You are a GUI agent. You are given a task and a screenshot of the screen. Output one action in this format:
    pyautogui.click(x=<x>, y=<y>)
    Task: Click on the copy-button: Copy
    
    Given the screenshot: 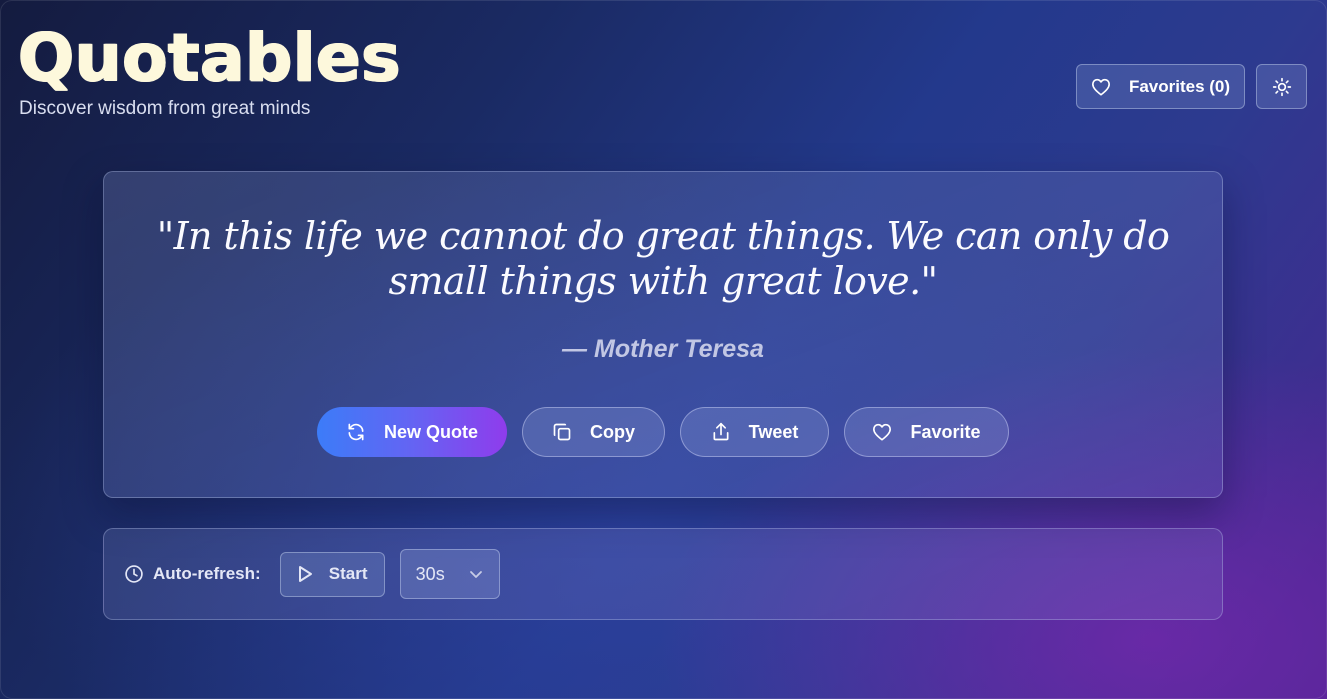 What is the action you would take?
    pyautogui.click(x=593, y=432)
    